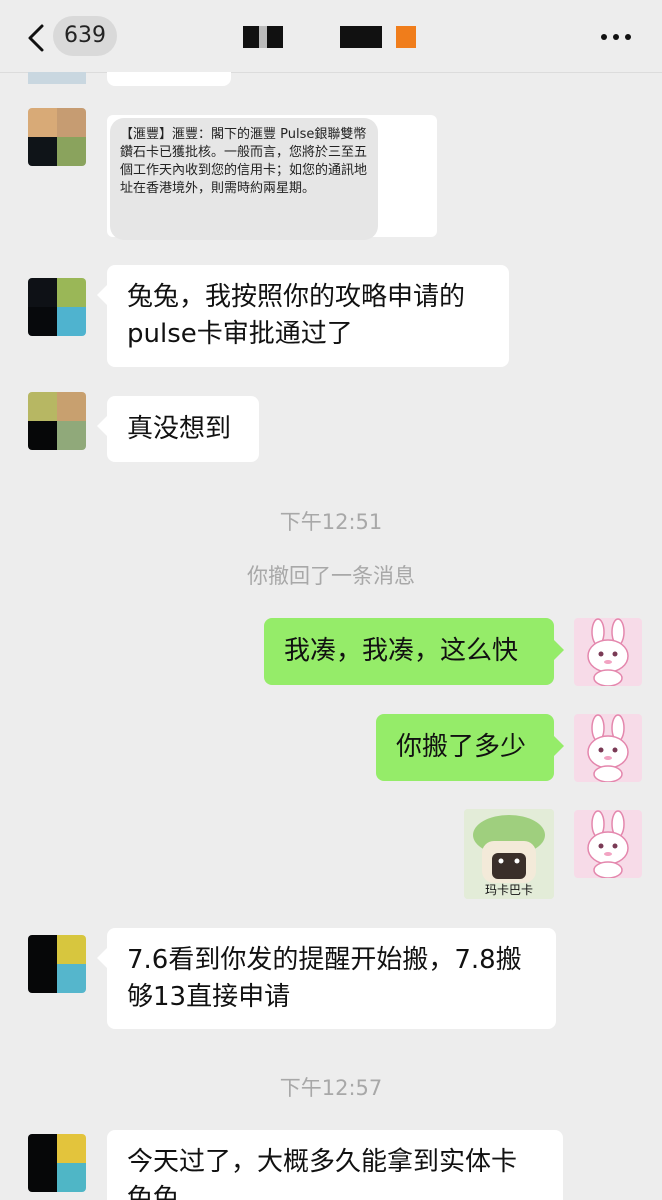 This screenshot has width=662, height=1200. I want to click on clipped-message, so click(169, 79).